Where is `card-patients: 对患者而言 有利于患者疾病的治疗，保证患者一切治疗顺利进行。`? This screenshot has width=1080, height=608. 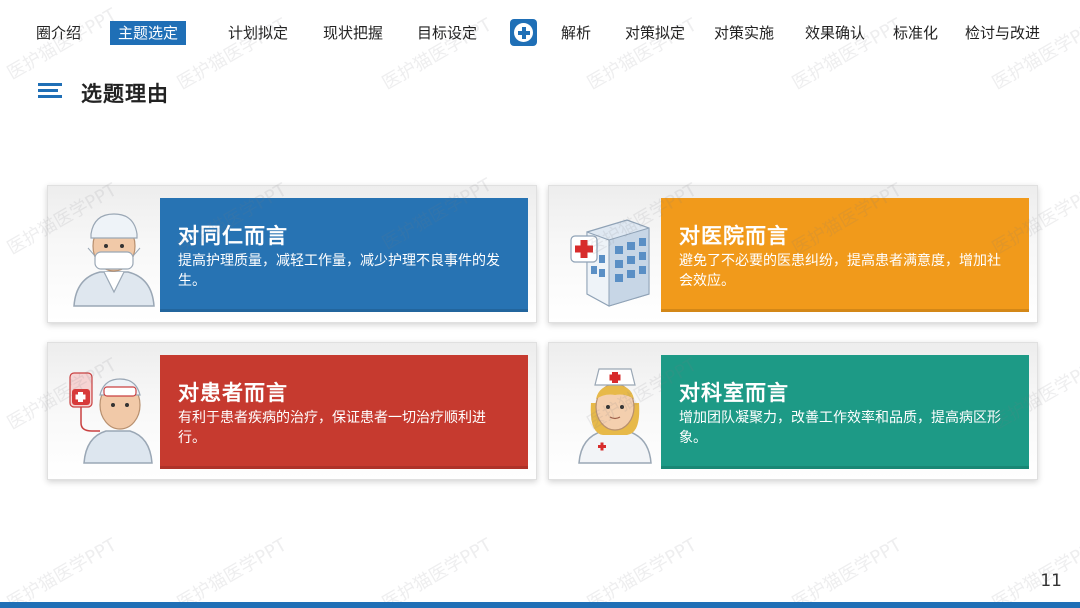
card-patients: 对患者而言 有利于患者疾病的治疗，保证患者一切治疗顺利进行。 is located at coordinates (292, 411).